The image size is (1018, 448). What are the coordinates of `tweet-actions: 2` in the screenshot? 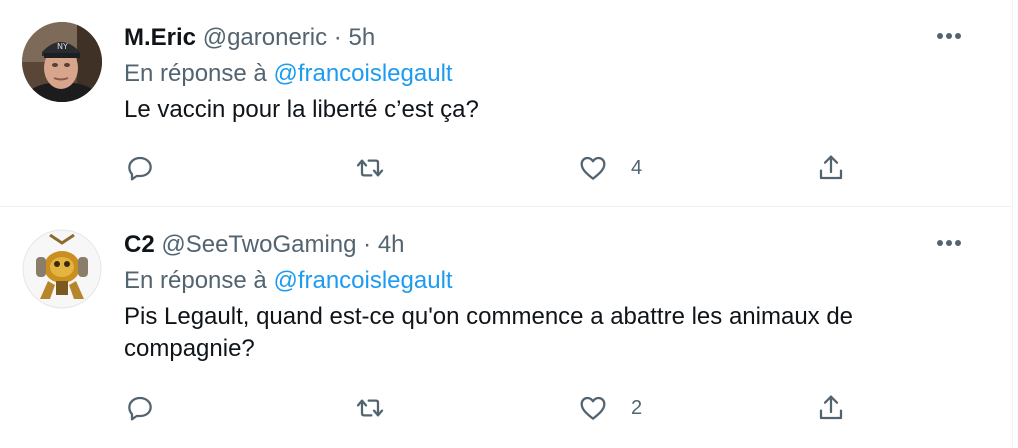 It's located at (504, 408).